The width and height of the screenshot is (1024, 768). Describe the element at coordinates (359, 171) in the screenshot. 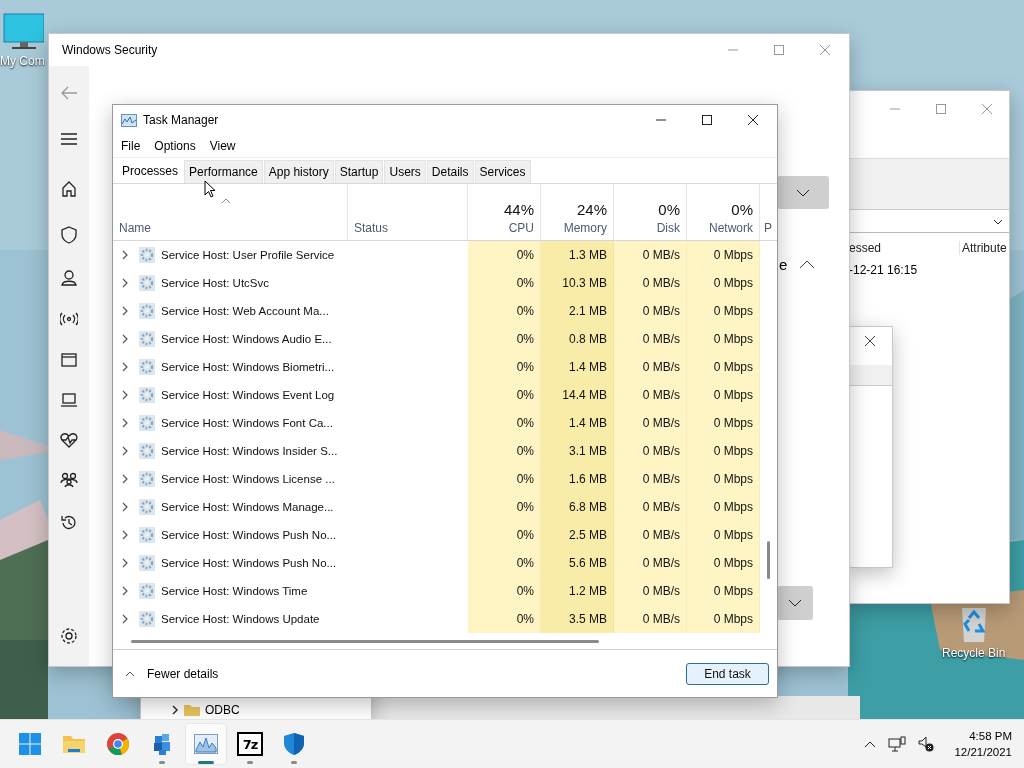

I see `tab: Startup` at that location.